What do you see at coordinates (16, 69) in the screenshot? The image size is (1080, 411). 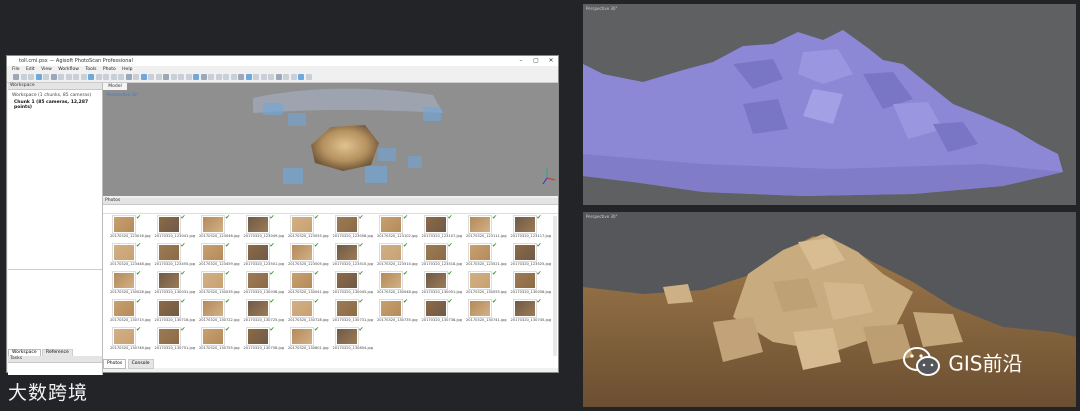 I see `menu-file: File` at bounding box center [16, 69].